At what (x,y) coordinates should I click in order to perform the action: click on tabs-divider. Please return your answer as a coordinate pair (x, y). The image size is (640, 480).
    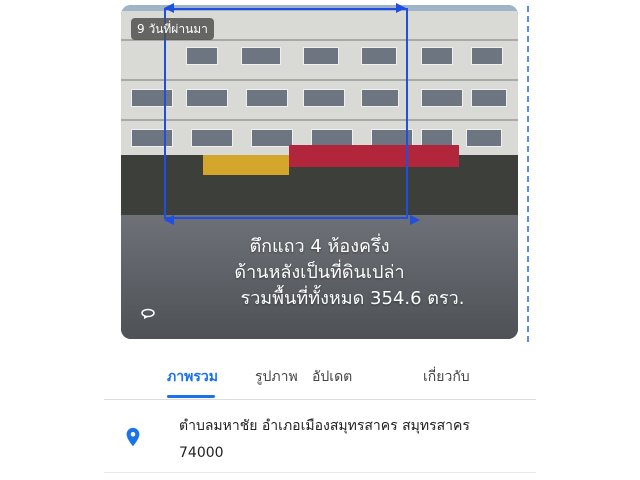
    Looking at the image, I should click on (320, 399).